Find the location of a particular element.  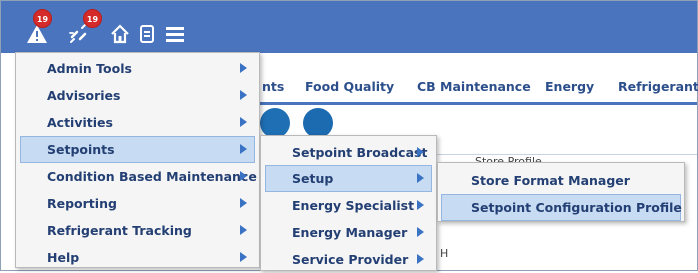

menu-item-label: Service Provider is located at coordinates (350, 259).